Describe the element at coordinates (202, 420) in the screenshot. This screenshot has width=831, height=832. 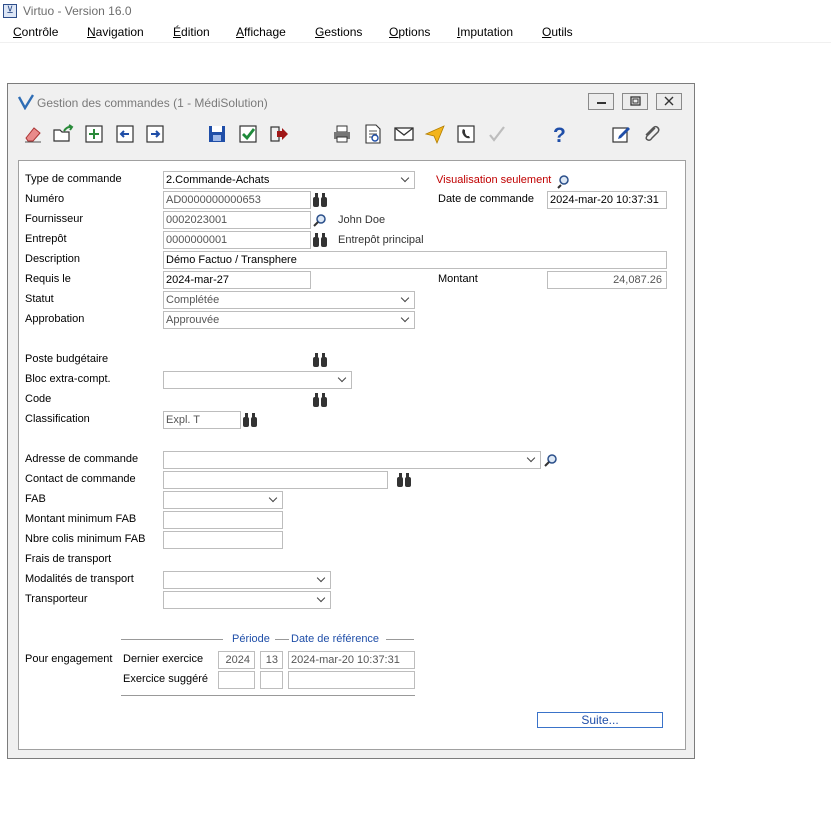
I see `classification-field: Expl. T` at that location.